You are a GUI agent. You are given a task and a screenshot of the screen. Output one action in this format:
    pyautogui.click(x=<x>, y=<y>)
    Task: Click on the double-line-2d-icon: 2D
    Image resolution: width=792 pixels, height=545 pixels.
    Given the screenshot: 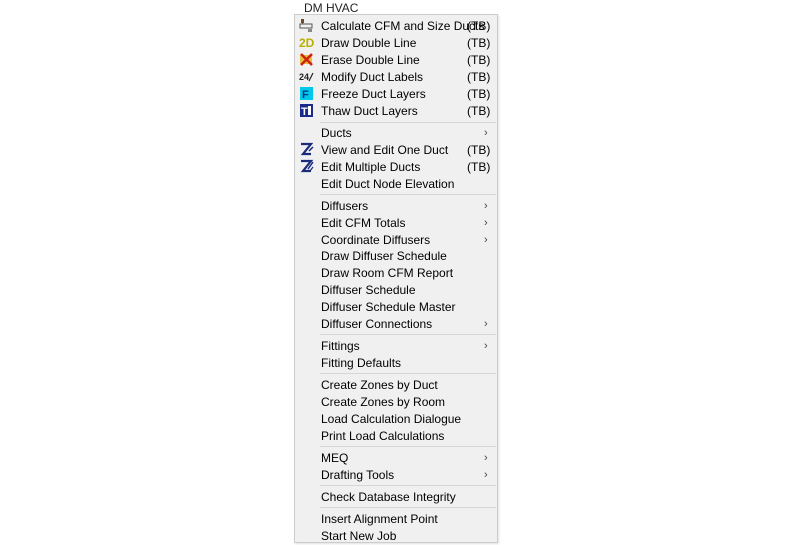 What is the action you would take?
    pyautogui.click(x=307, y=42)
    